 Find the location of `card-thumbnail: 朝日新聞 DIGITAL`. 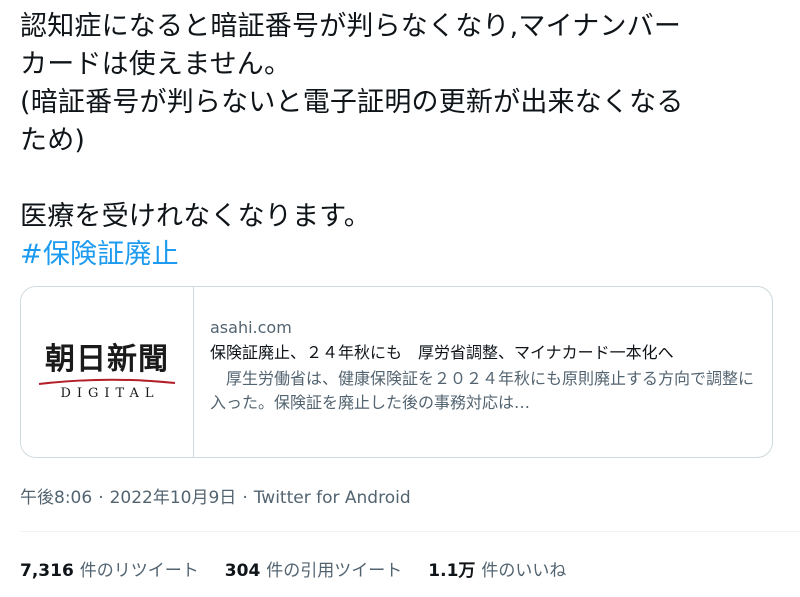

card-thumbnail: 朝日新聞 DIGITAL is located at coordinates (107, 372).